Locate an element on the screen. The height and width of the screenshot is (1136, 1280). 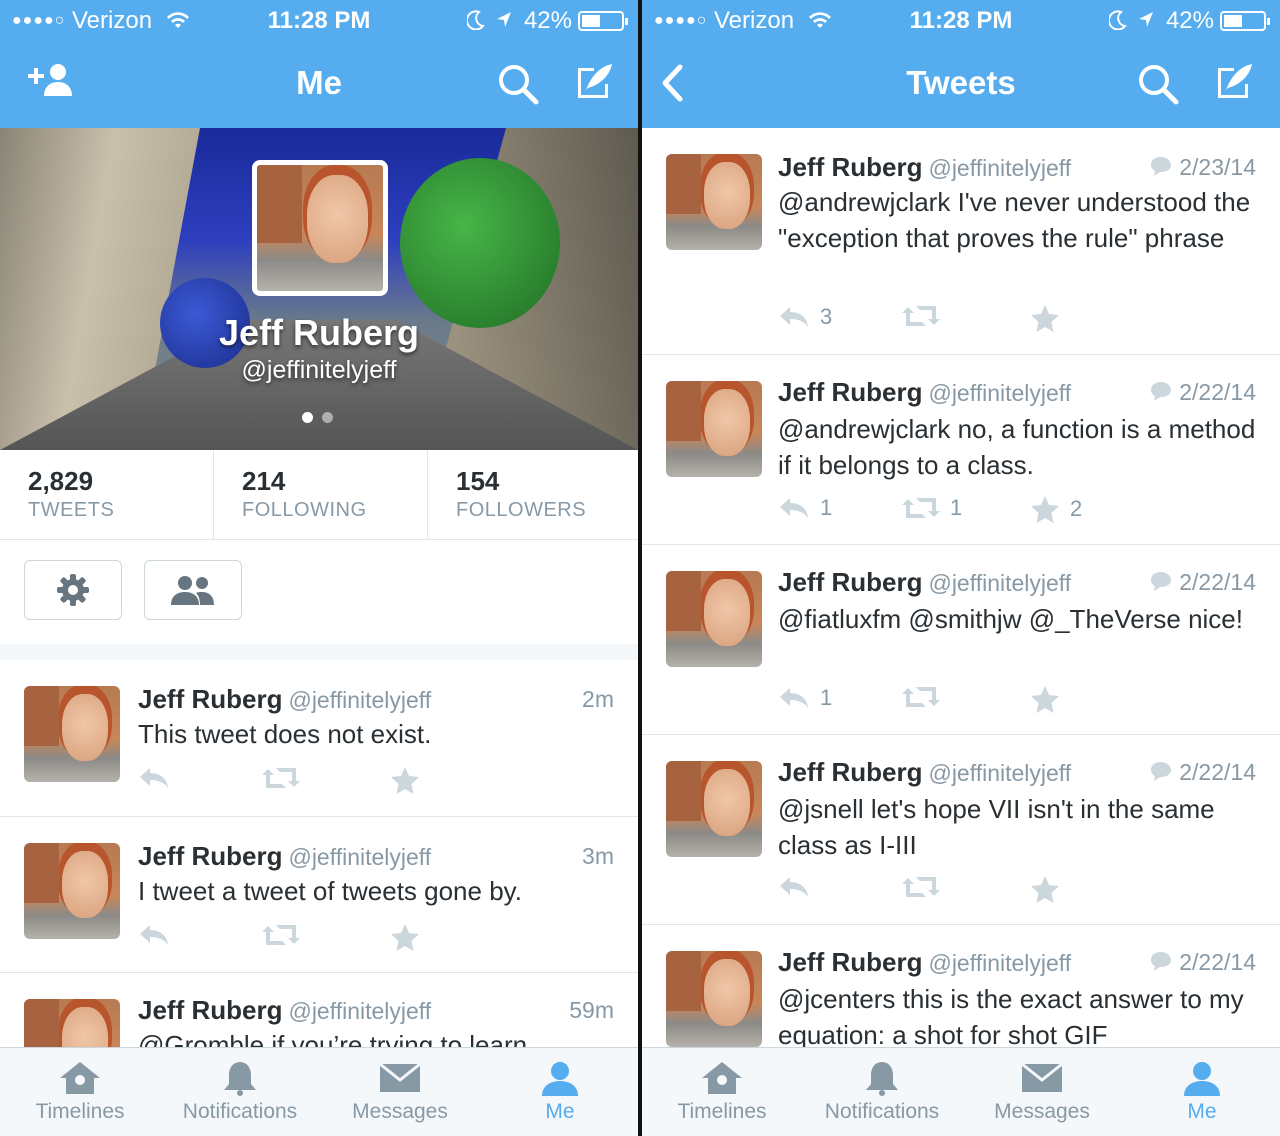
tab-label: Me is located at coordinates (560, 1111).